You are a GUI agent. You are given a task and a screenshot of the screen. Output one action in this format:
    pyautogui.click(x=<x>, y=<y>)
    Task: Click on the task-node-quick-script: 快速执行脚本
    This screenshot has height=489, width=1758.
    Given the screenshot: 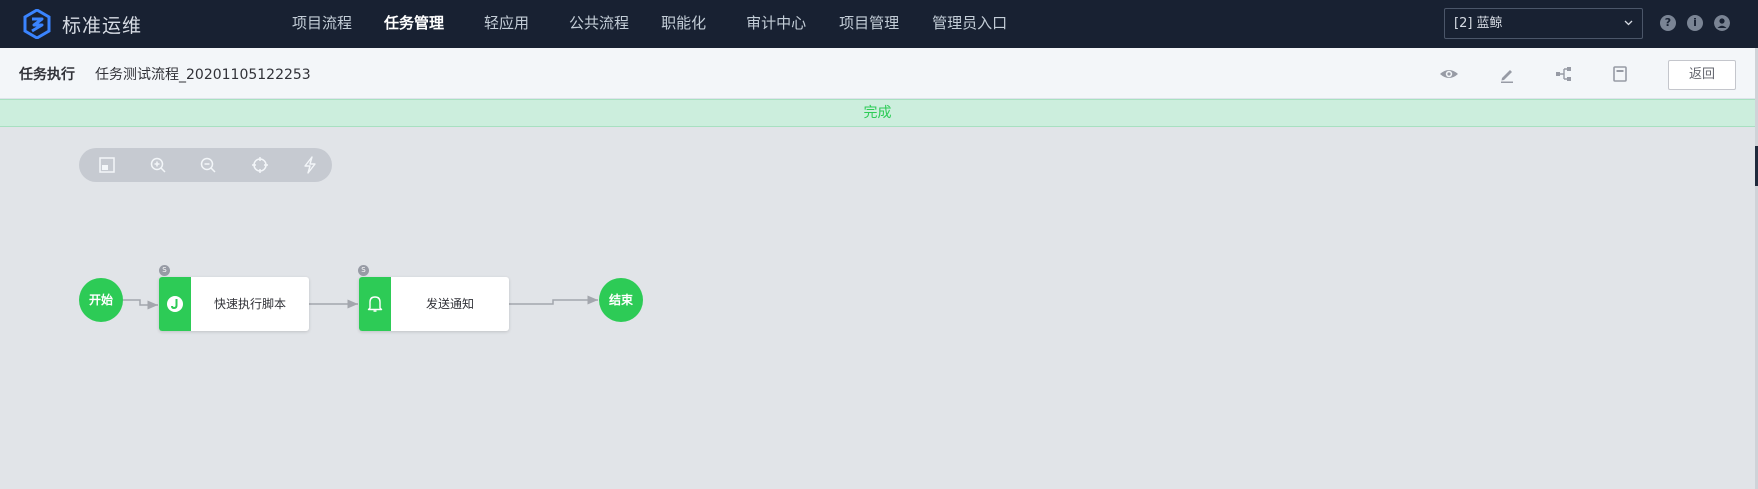 What is the action you would take?
    pyautogui.click(x=234, y=304)
    